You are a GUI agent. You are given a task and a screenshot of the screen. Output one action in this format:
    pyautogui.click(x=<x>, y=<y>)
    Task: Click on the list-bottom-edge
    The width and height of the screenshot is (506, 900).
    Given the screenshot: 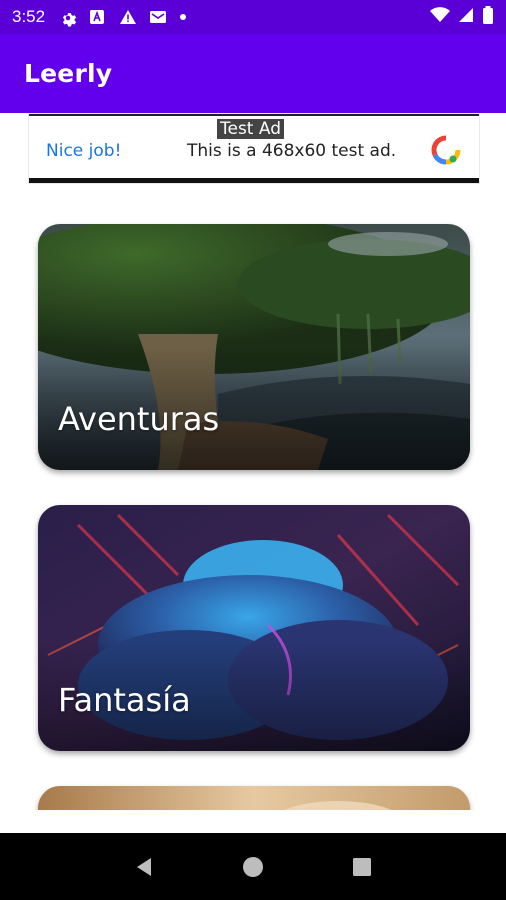 What is the action you would take?
    pyautogui.click(x=253, y=821)
    